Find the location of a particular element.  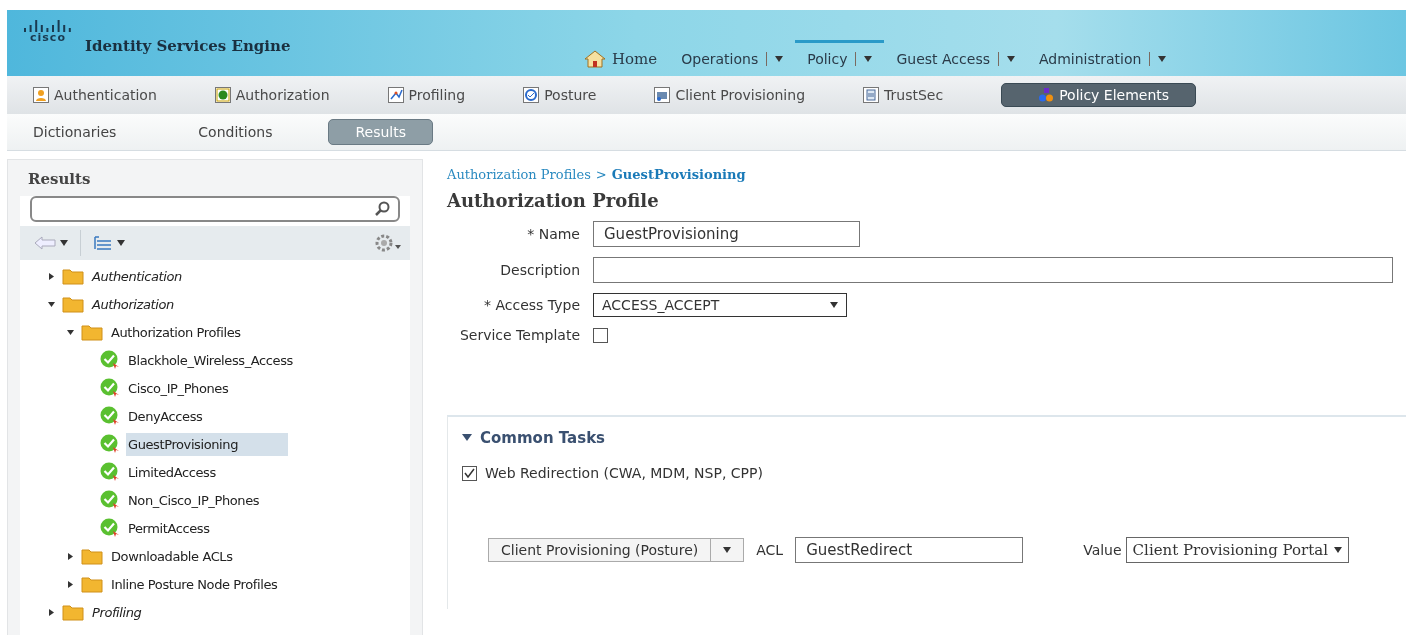

tree-item: PermitAccess is located at coordinates (169, 528).